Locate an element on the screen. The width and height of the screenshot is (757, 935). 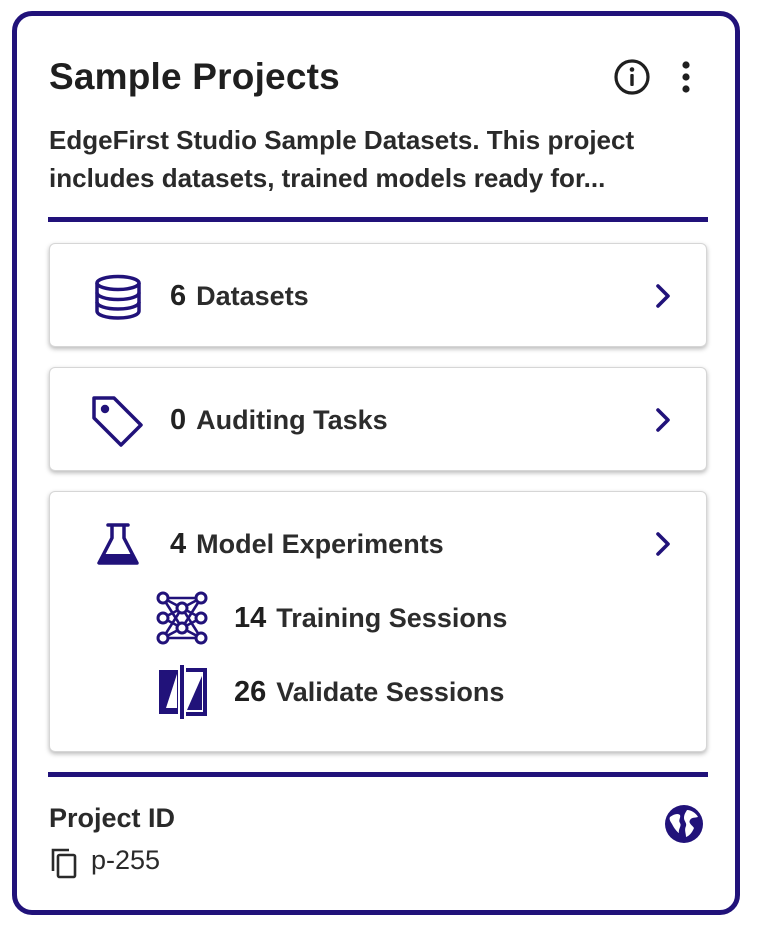
experiments-label: Model Experiments is located at coordinates (320, 544).